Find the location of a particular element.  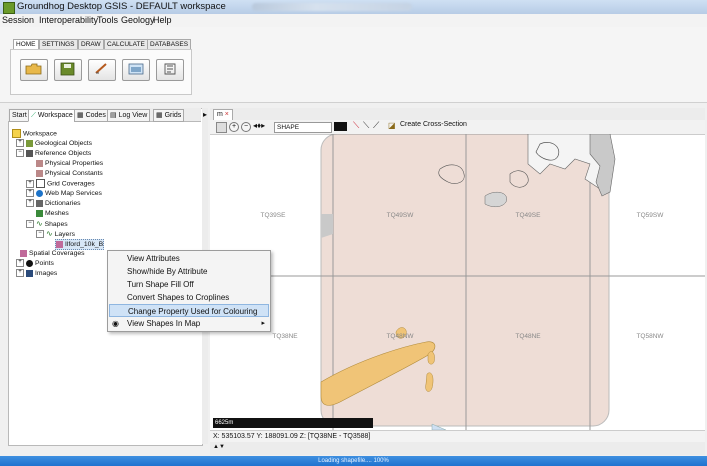

tree-spatial-coverages-label: Spatial Coverages is located at coordinates (57, 253).